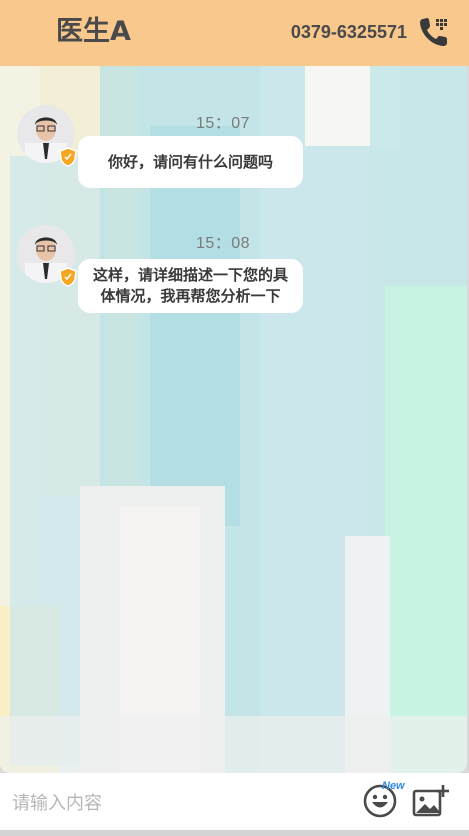  I want to click on message-input, so click(177, 803).